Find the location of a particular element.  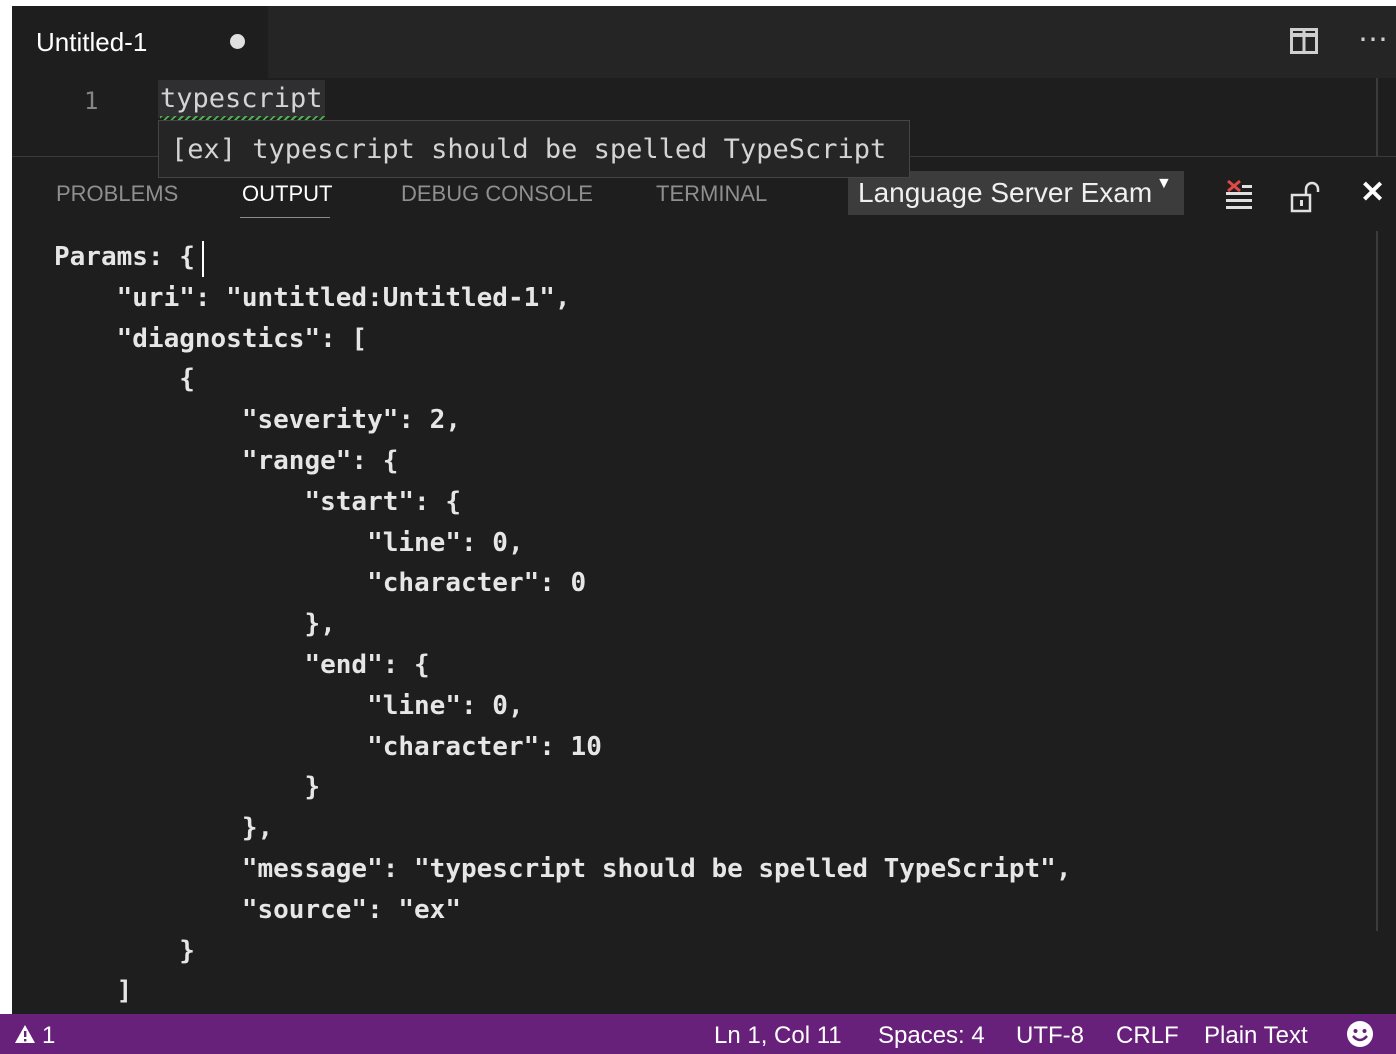

scroll-lock-icon is located at coordinates (1305, 197).